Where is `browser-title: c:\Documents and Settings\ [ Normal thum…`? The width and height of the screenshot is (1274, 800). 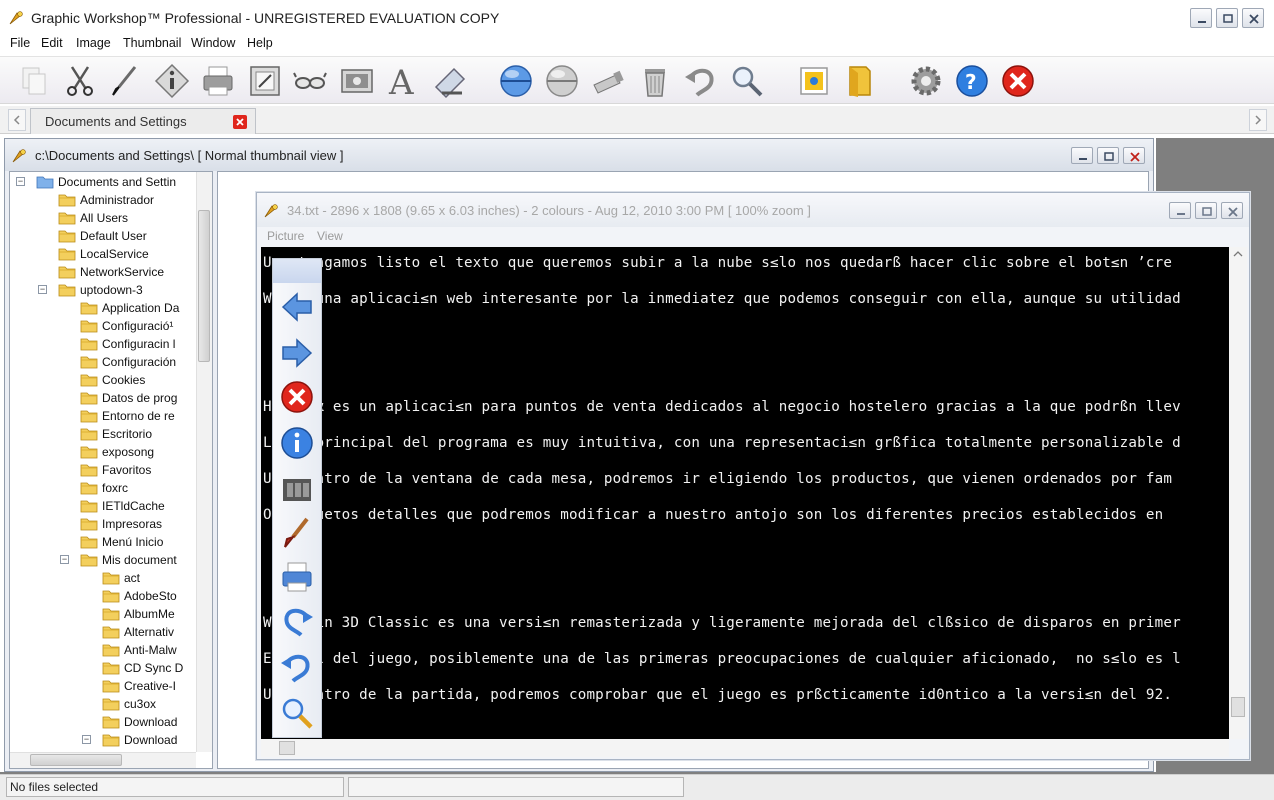
browser-title: c:\Documents and Settings\ [ Normal thum… is located at coordinates (189, 155).